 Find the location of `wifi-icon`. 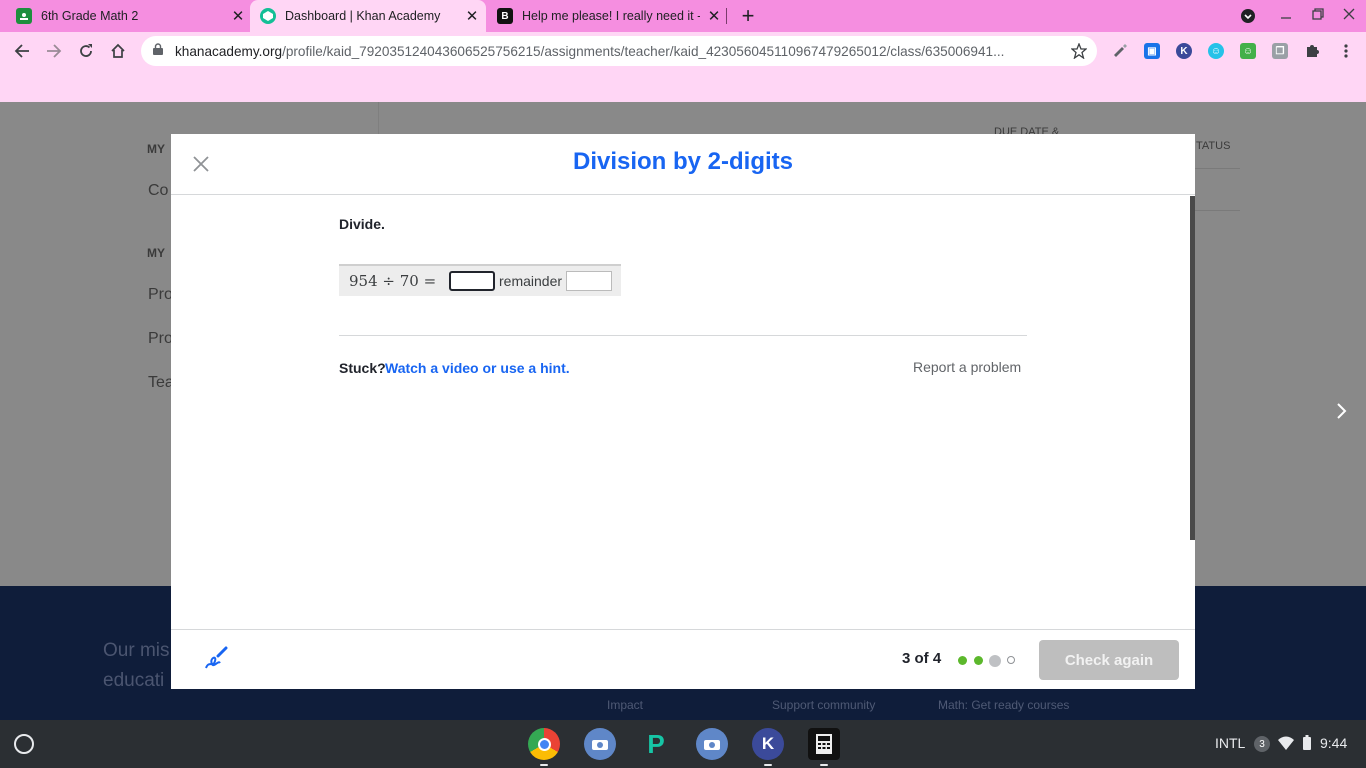

wifi-icon is located at coordinates (1286, 744).